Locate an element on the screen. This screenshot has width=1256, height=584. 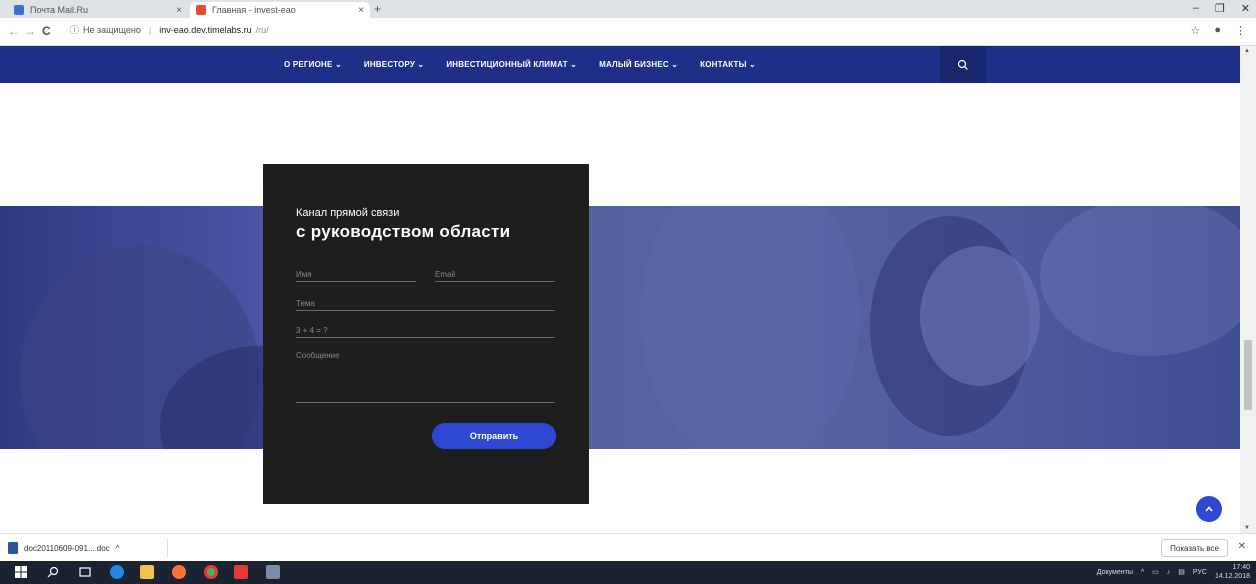
browser-menu-icon: ⋮ is located at coordinates (1240, 30).